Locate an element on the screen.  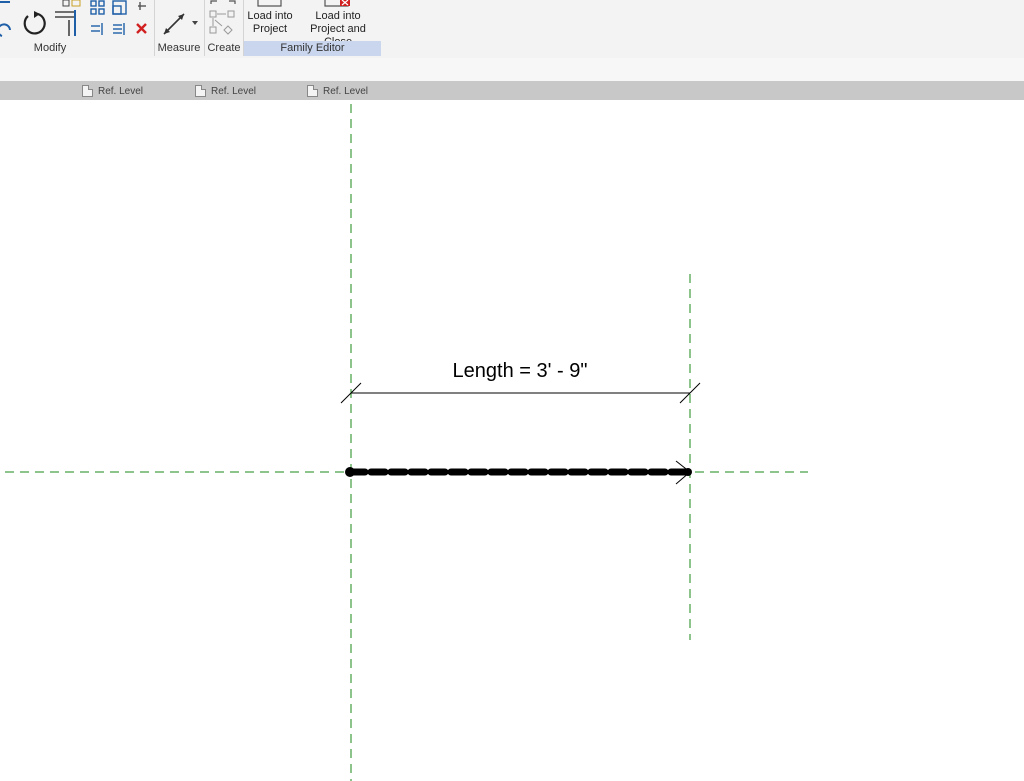
delete-icon is located at coordinates (141, 28).